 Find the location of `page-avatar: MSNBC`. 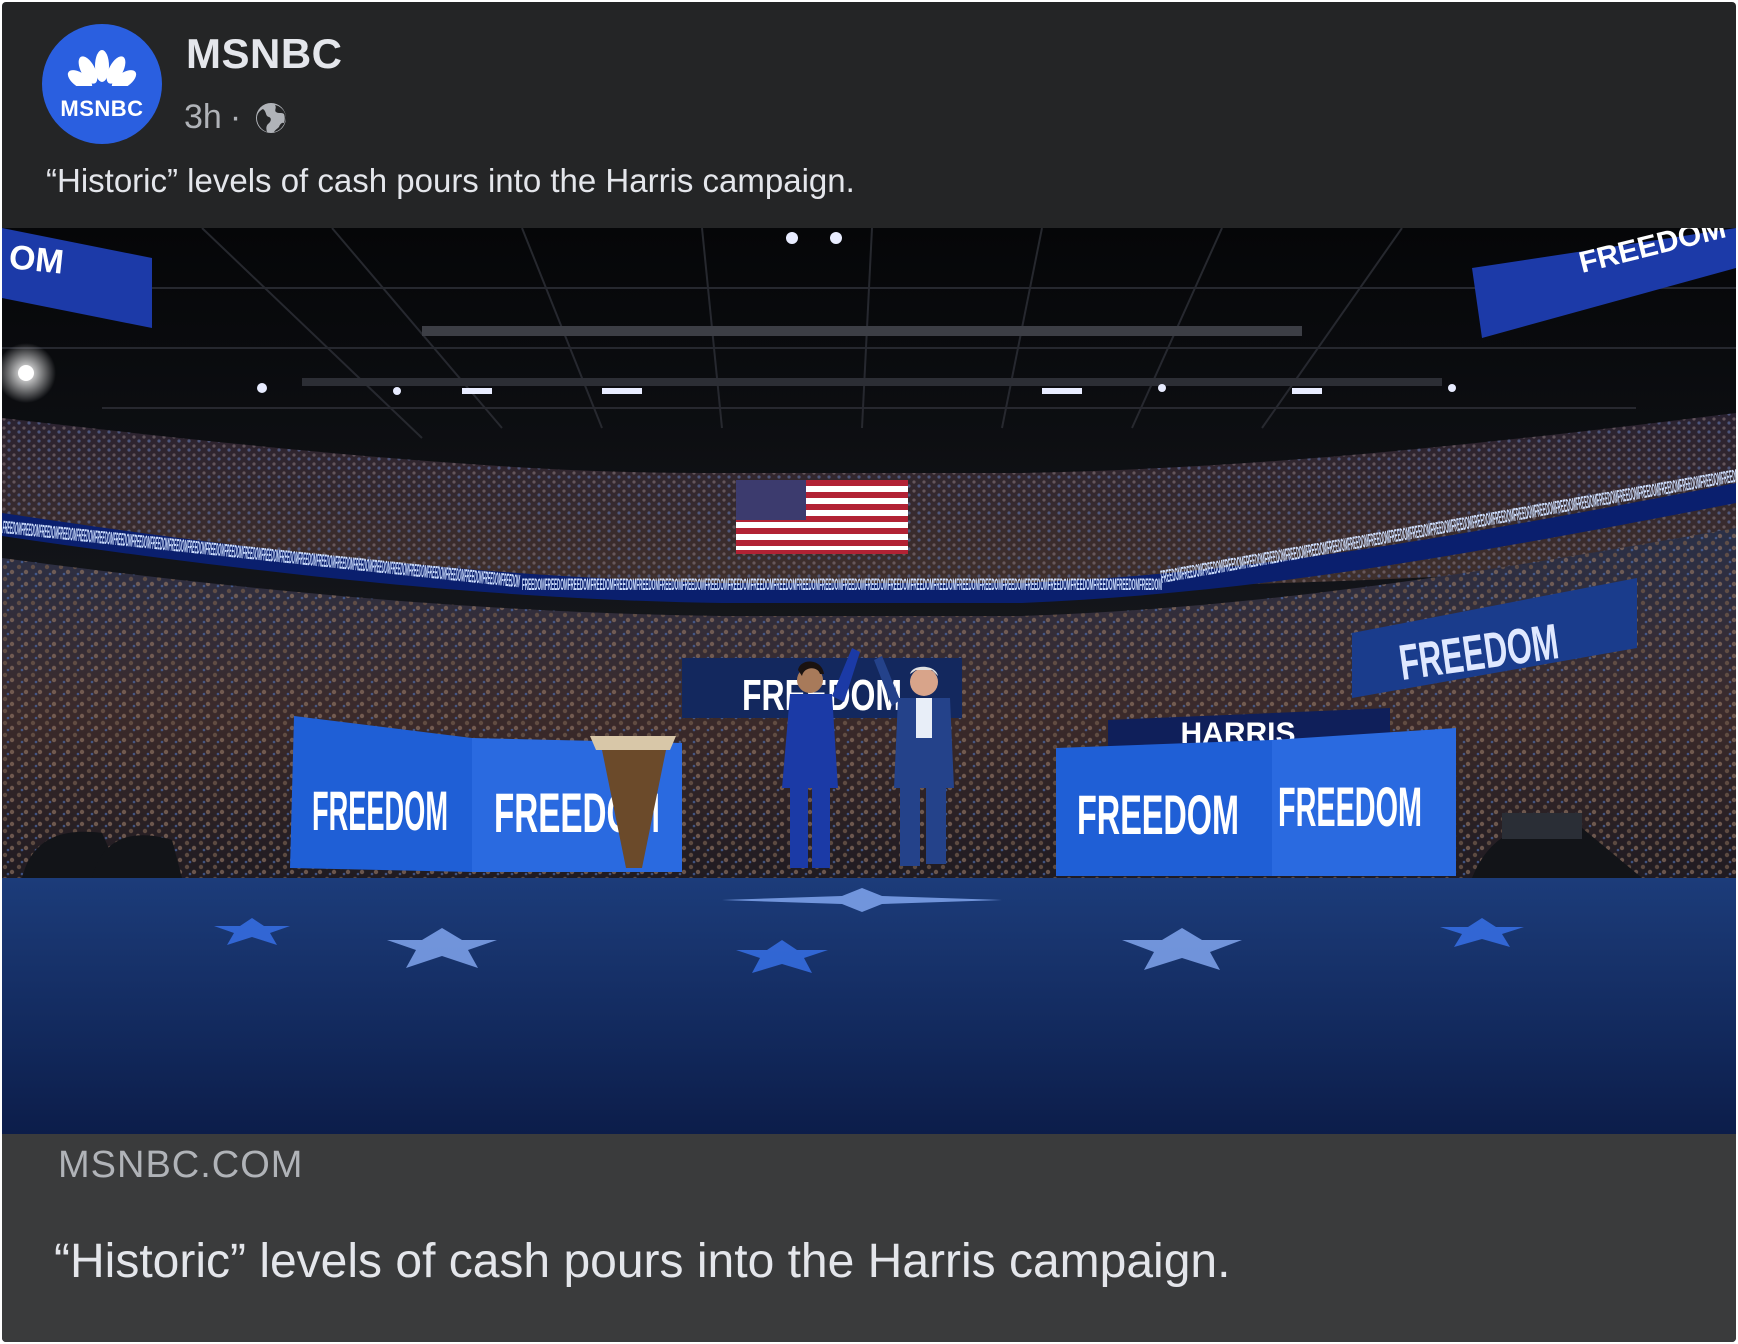

page-avatar: MSNBC is located at coordinates (102, 84).